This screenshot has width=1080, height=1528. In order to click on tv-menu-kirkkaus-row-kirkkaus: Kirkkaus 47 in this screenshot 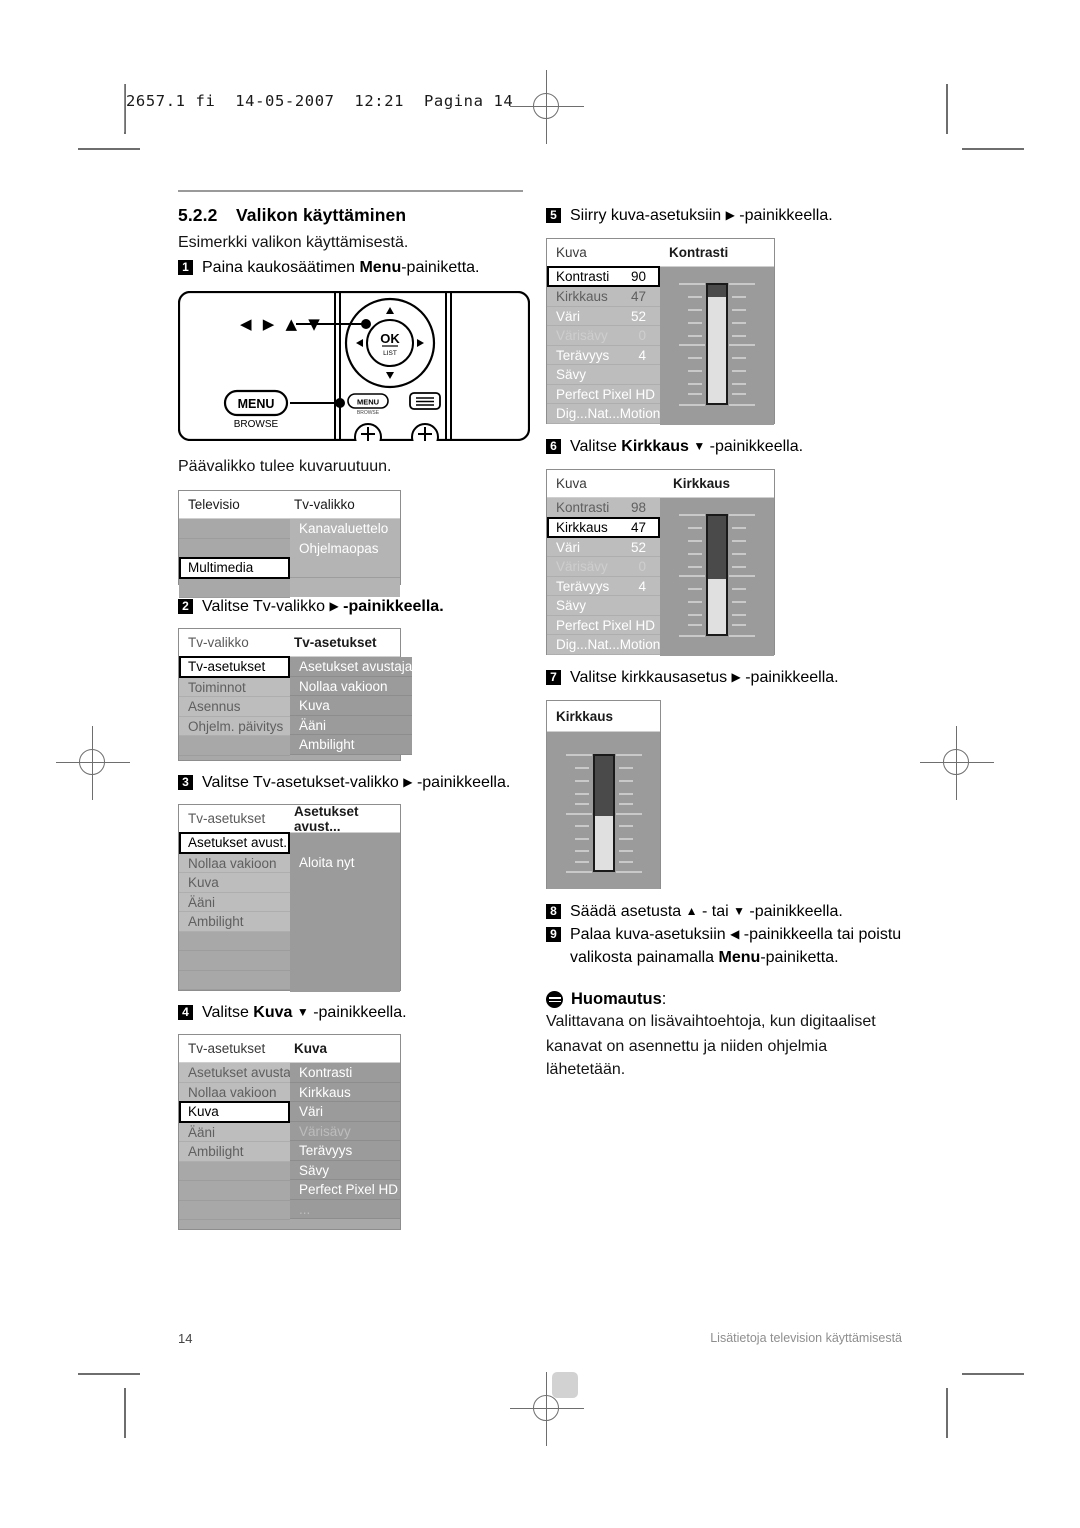, I will do `click(603, 527)`.